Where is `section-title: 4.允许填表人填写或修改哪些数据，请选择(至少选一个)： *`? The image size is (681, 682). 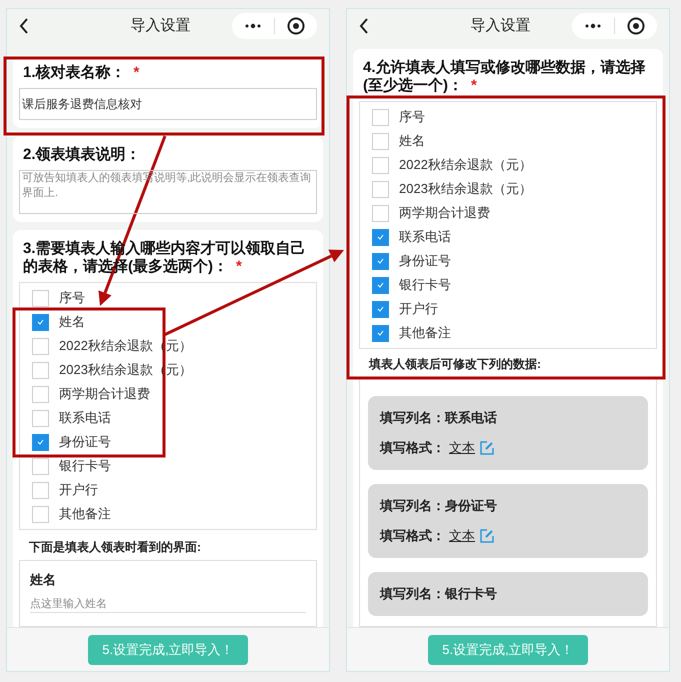 section-title: 4.允许填表人填写或修改哪些数据，请选择(至少选一个)： * is located at coordinates (504, 77).